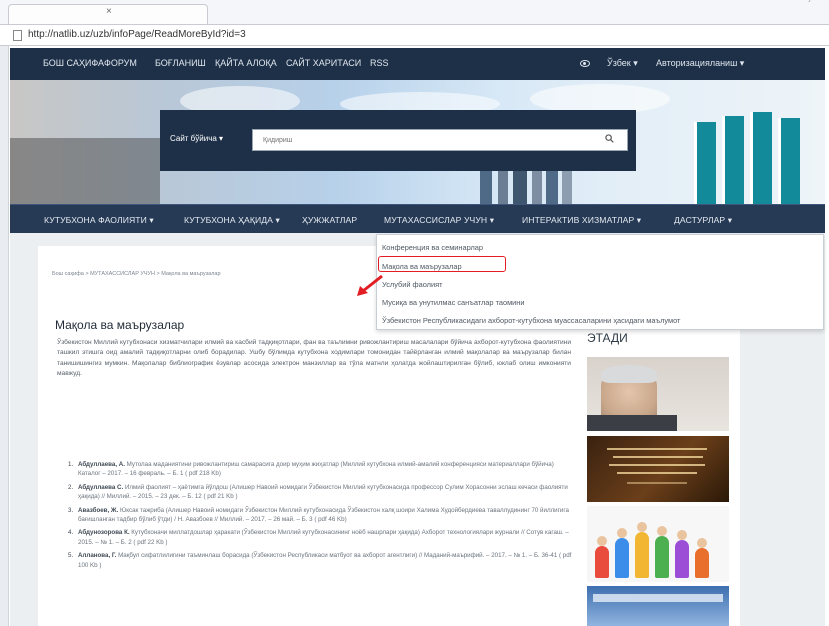 Image resolution: width=829 pixels, height=626 pixels. What do you see at coordinates (607, 338) in the screenshot?
I see `sidebar-title: ЭТАДИ` at bounding box center [607, 338].